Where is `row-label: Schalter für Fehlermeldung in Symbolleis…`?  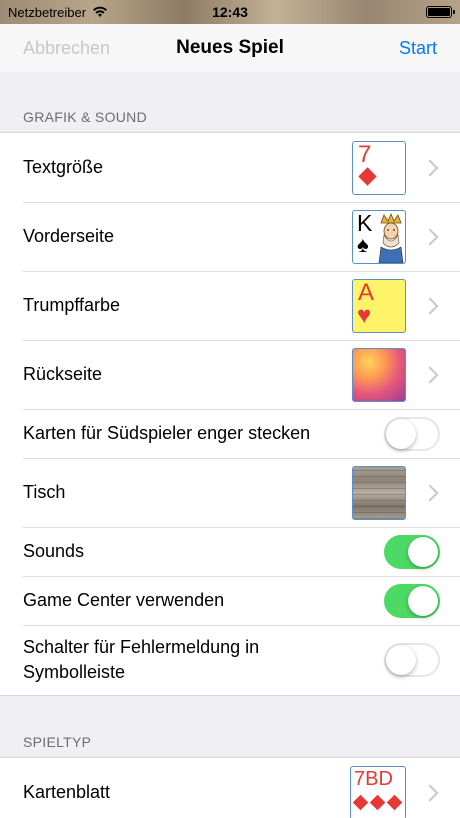
row-label: Schalter für Fehlermeldung in Symbolleis… is located at coordinates (141, 659).